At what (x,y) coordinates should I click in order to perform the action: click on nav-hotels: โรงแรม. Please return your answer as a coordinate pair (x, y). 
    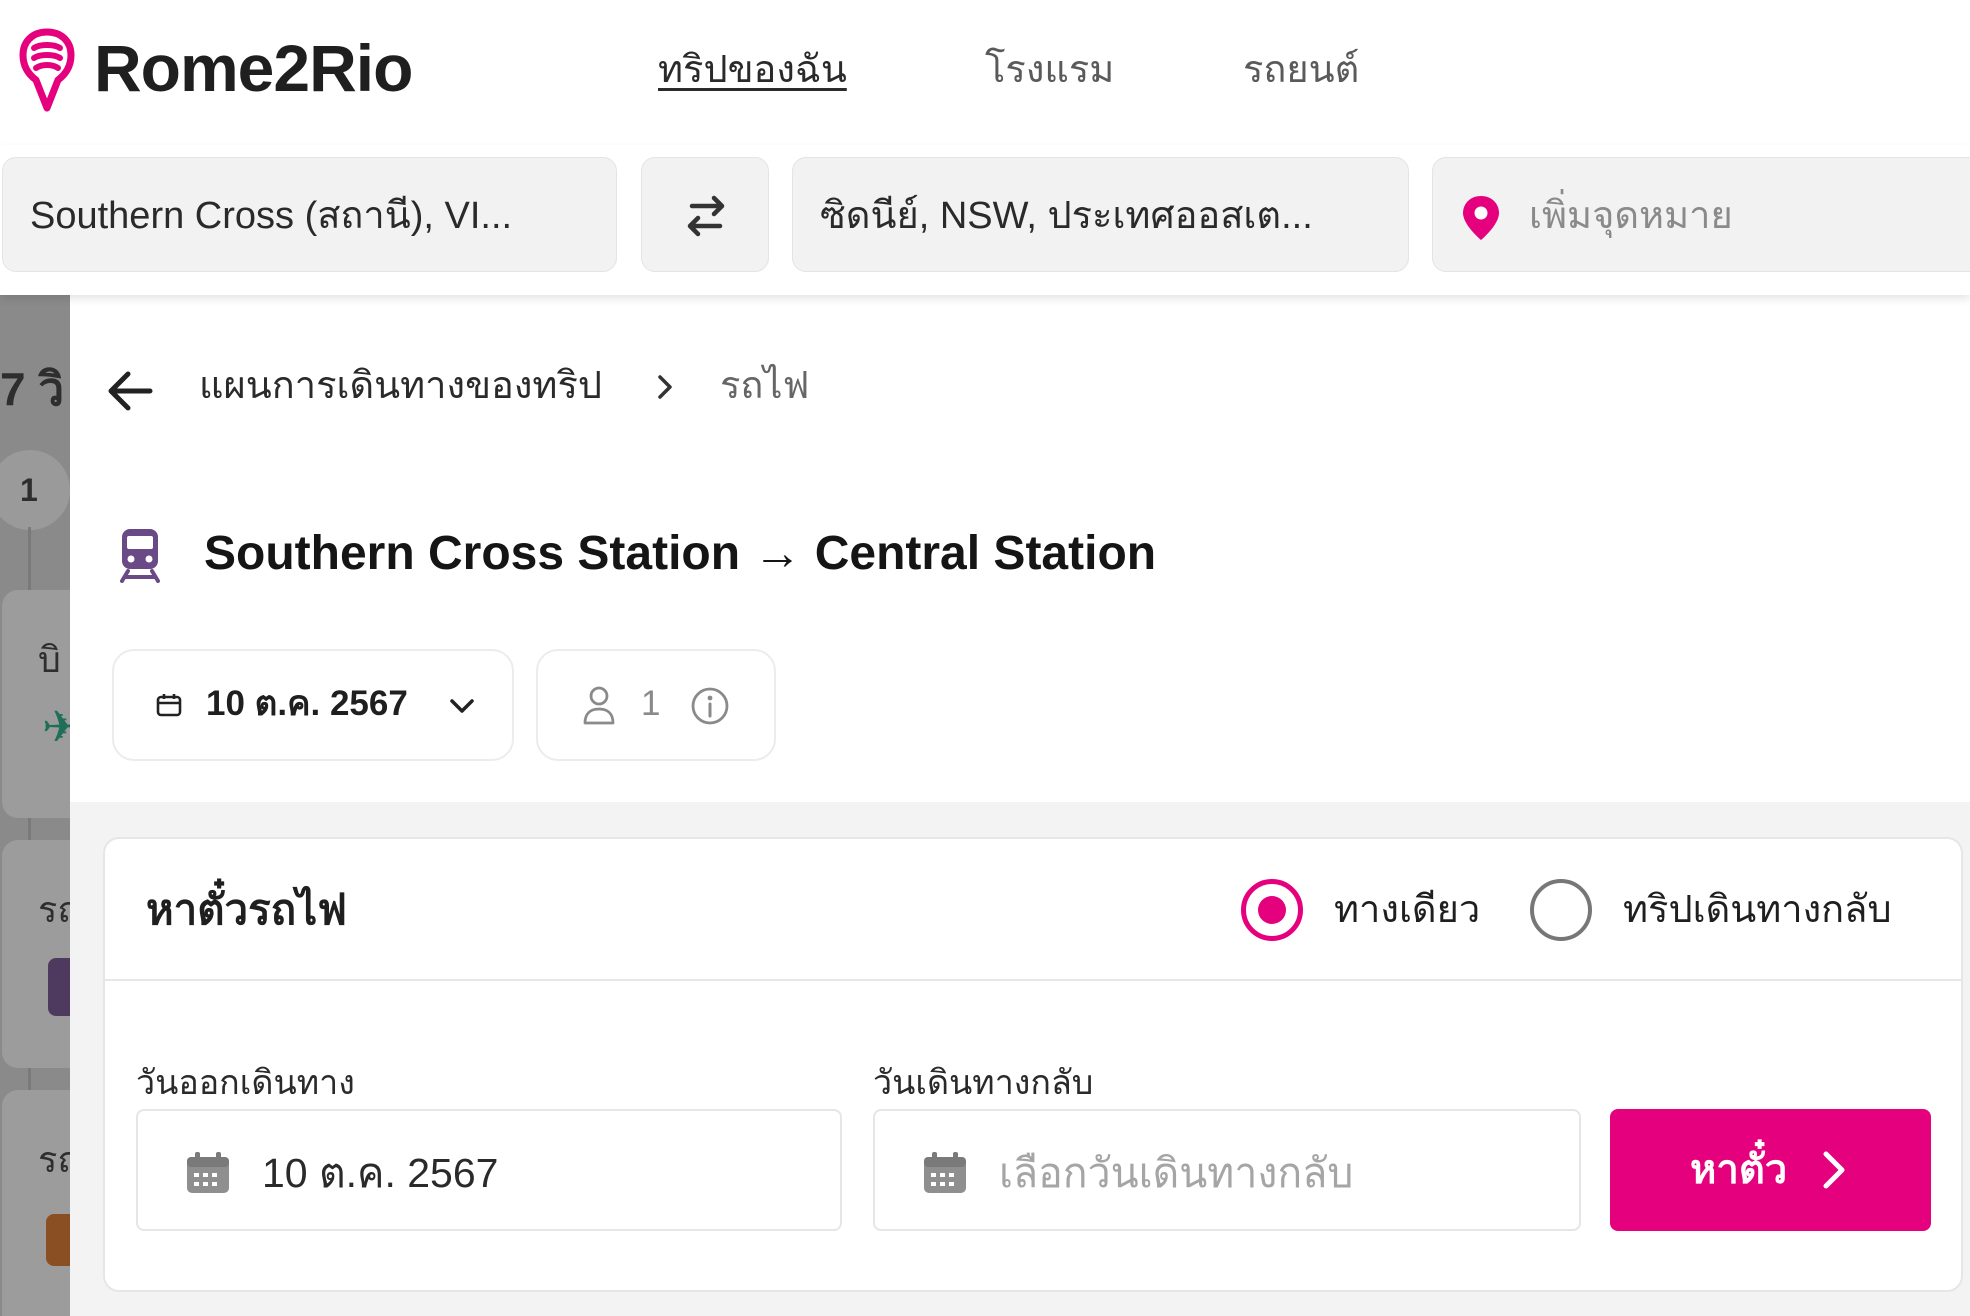
    Looking at the image, I should click on (1049, 70).